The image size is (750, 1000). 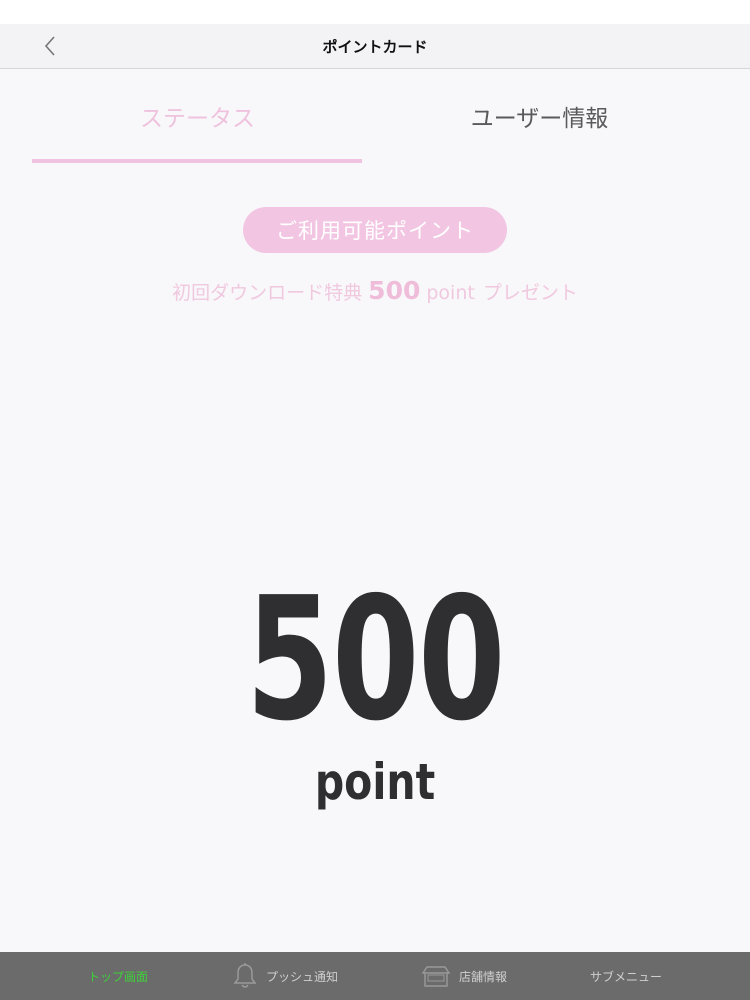 I want to click on page-title: ポイントカード, so click(x=375, y=46).